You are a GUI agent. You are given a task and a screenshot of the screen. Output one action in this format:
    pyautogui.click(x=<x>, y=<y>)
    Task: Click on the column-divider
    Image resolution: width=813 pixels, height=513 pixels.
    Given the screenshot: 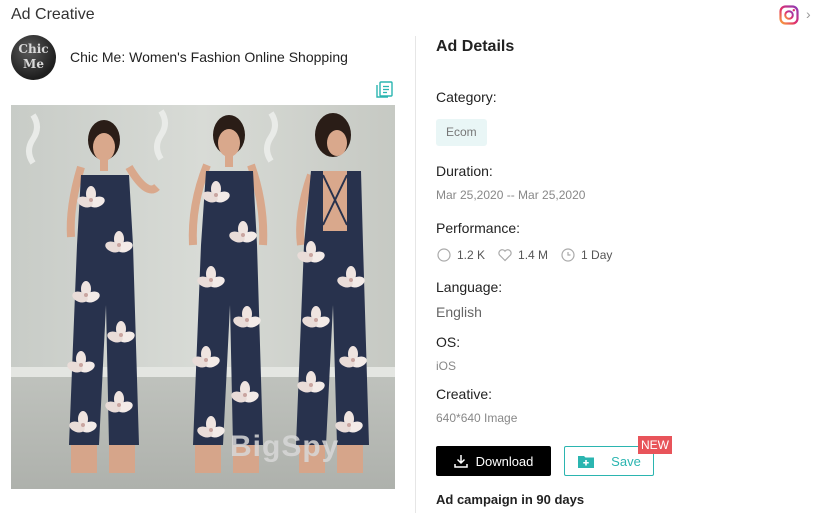 What is the action you would take?
    pyautogui.click(x=415, y=274)
    